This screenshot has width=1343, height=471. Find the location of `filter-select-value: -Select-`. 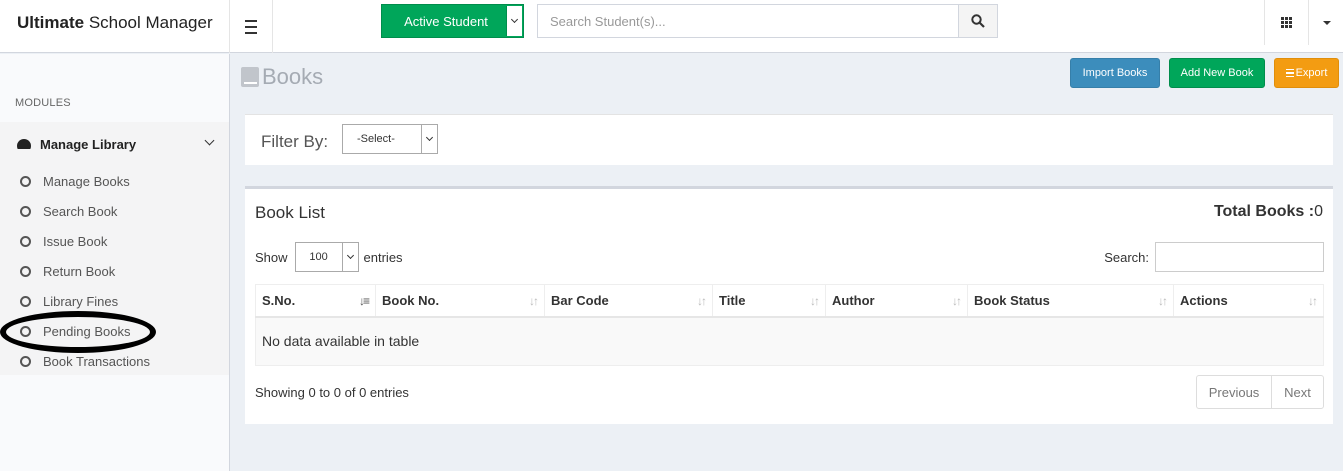

filter-select-value: -Select- is located at coordinates (376, 139).